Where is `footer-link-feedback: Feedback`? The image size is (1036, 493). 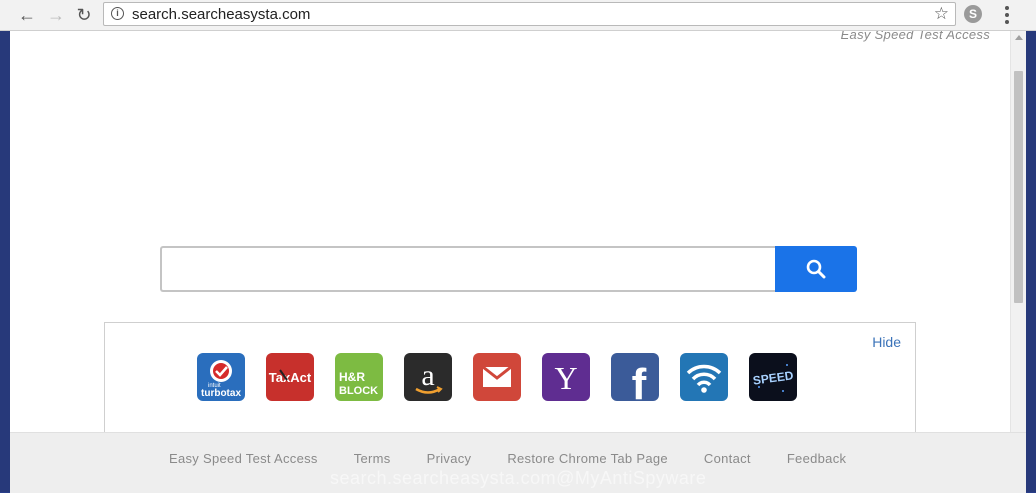
footer-link-feedback: Feedback is located at coordinates (817, 458).